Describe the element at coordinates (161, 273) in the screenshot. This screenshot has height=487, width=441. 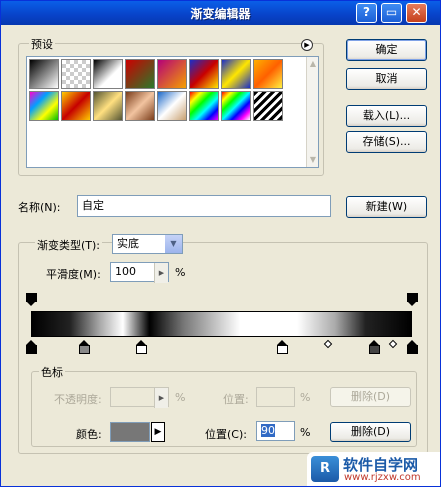
I see `smoothness-slider-arrow-icon: ▶` at that location.